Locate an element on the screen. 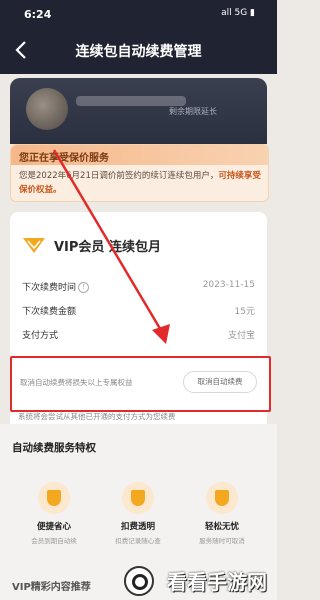 Image resolution: width=320 pixels, height=600 pixels. protection-body: 您是2022年6月21日调价前签约的续订连续包用户，可持续享受保价权益。 is located at coordinates (140, 183).